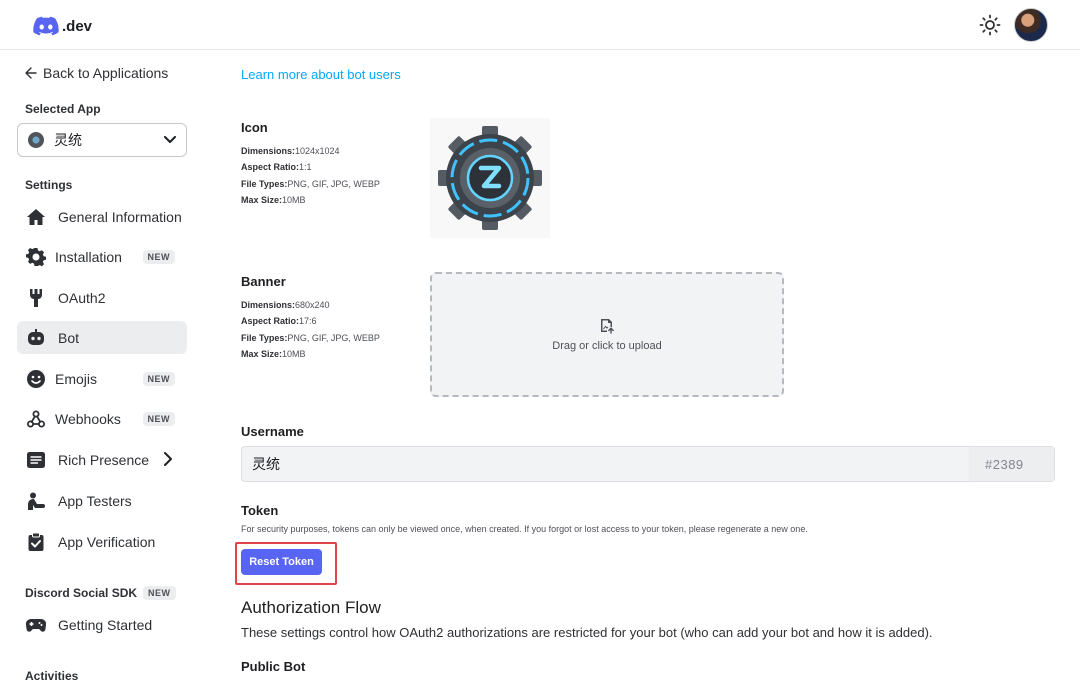  What do you see at coordinates (46, 26) in the screenshot?
I see `discord-icon` at bounding box center [46, 26].